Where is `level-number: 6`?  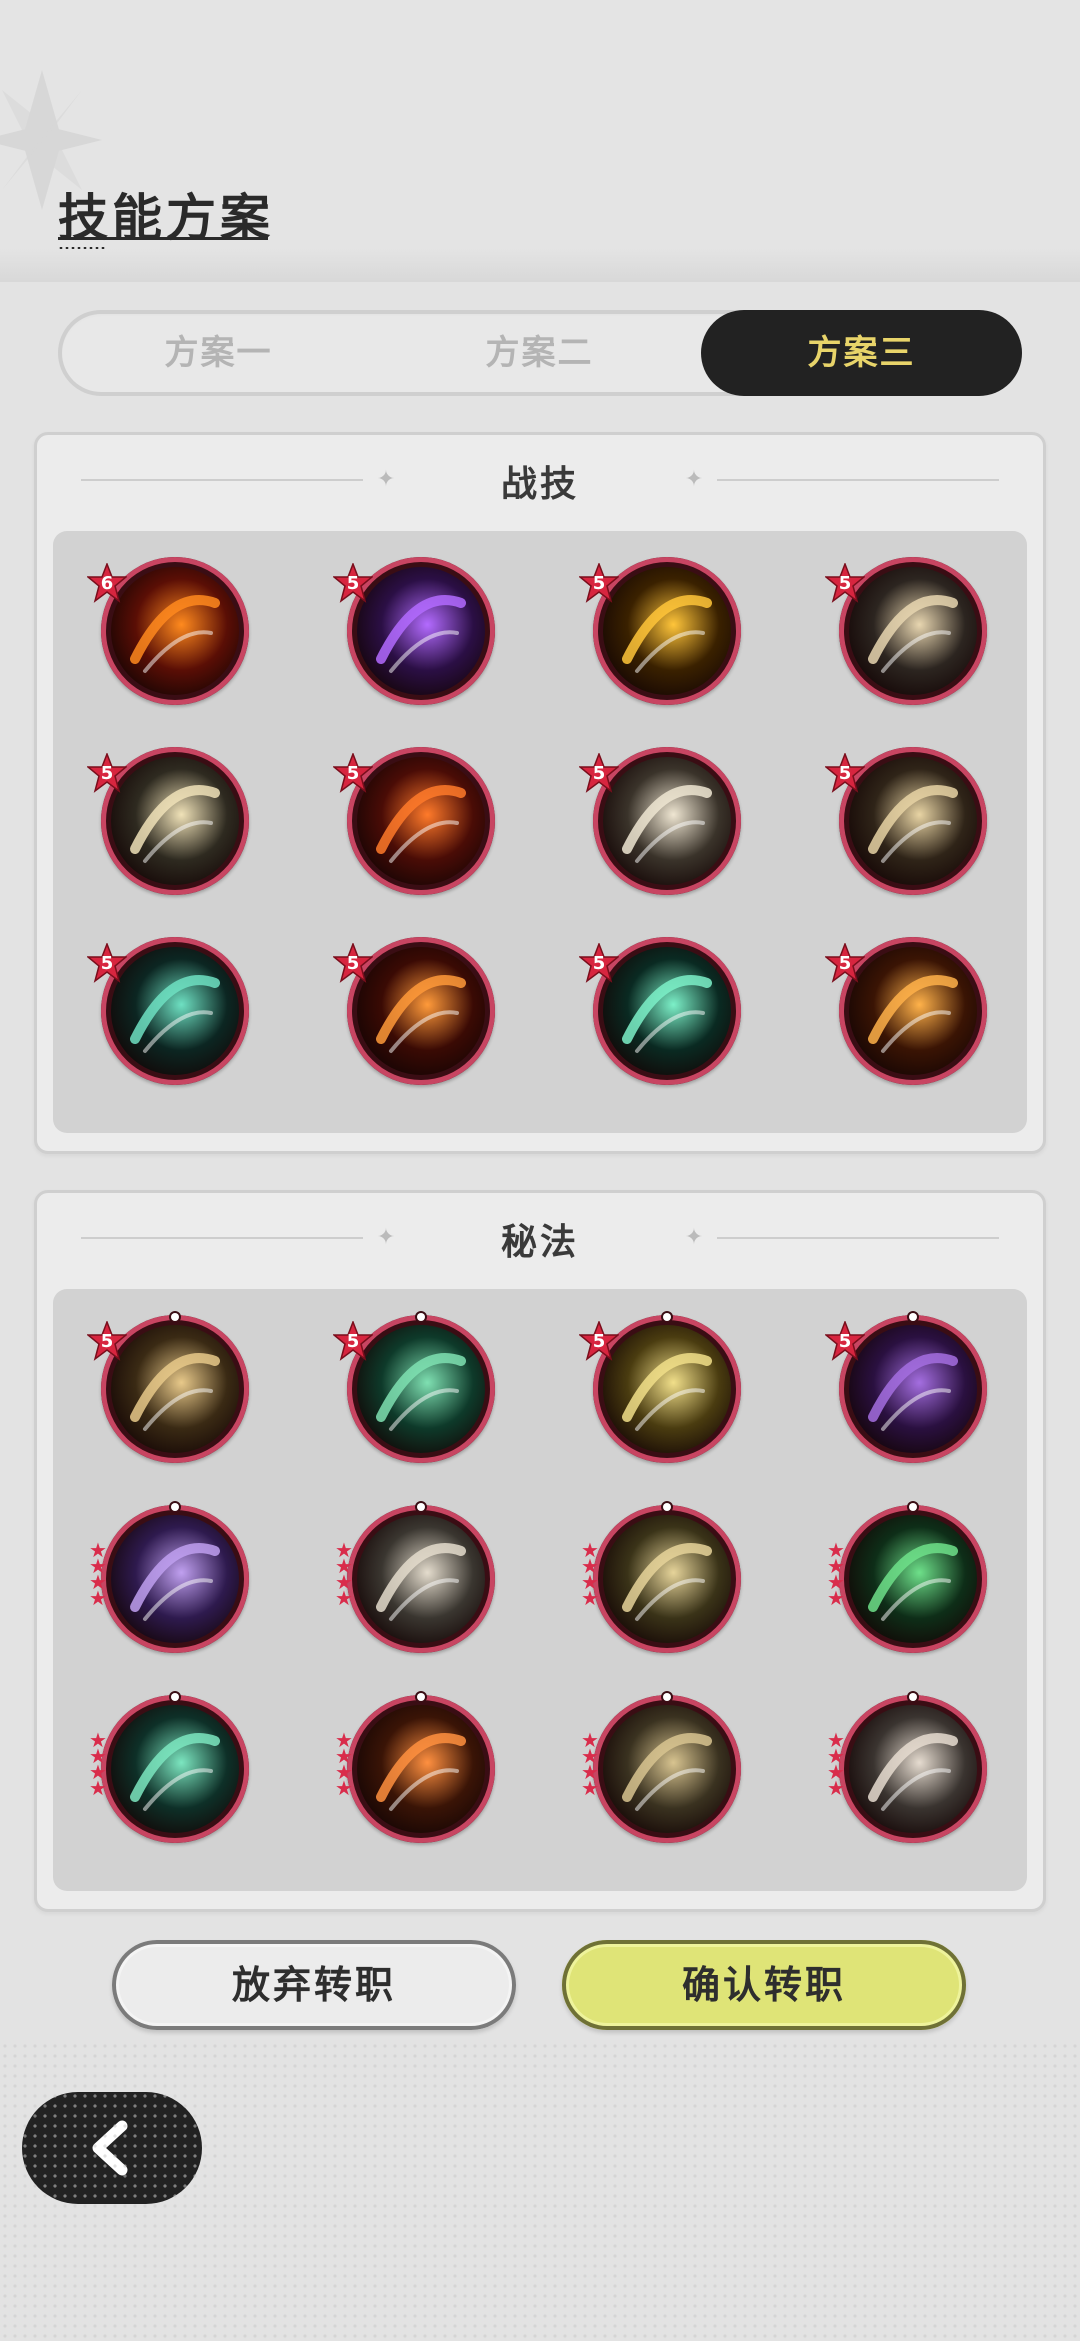 level-number: 6 is located at coordinates (107, 583).